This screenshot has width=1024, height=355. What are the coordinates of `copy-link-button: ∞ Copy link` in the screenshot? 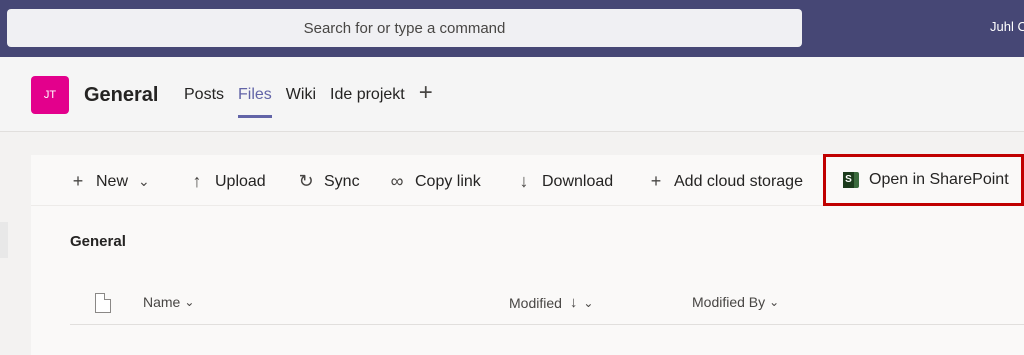 It's located at (434, 181).